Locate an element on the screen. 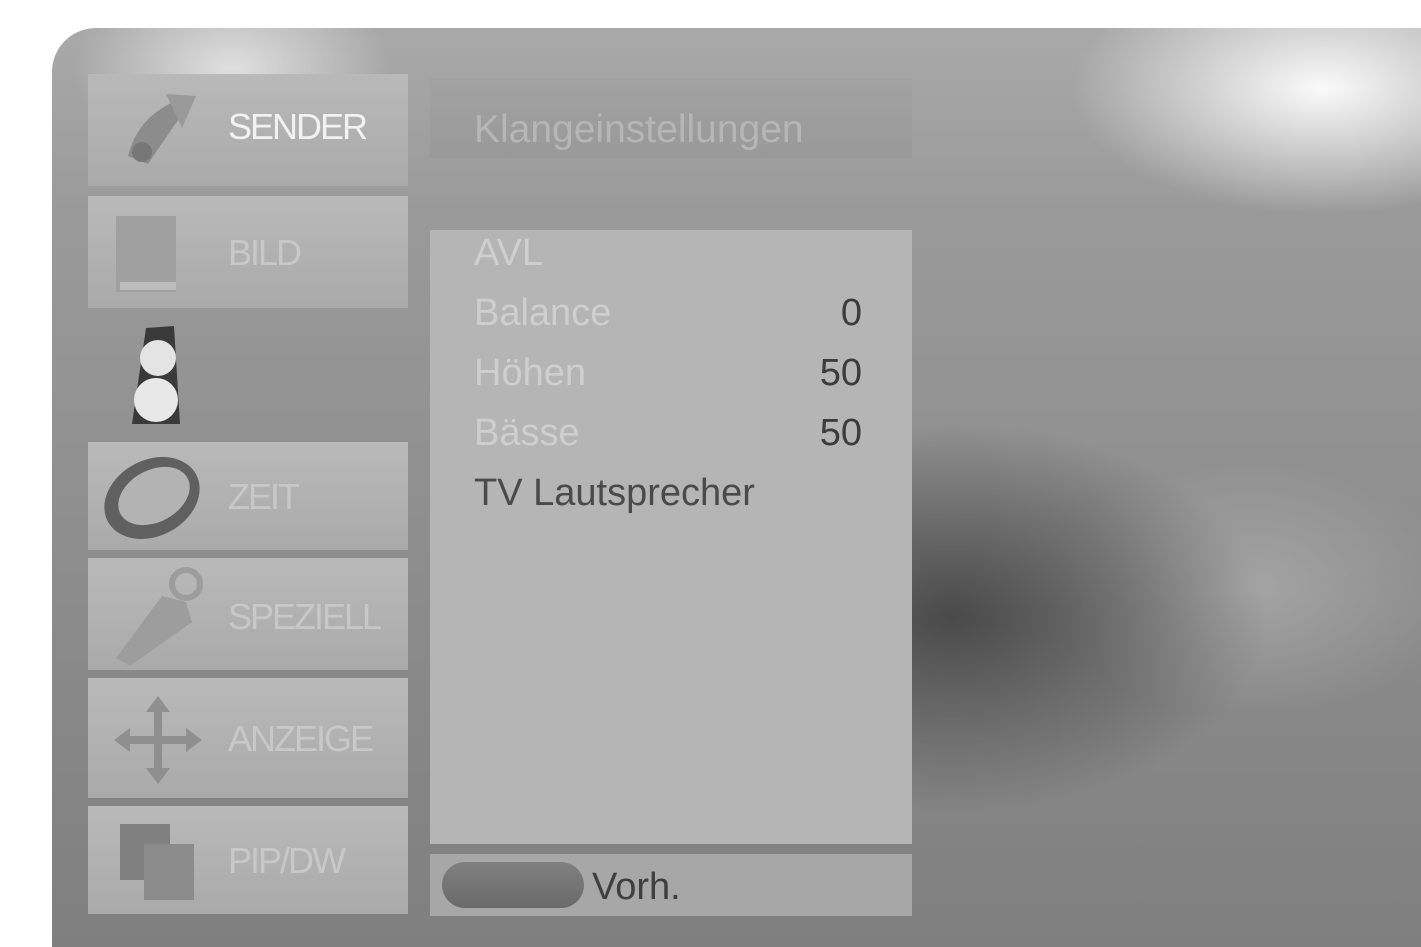 Image resolution: width=1421 pixels, height=947 pixels. menu-item-audio is located at coordinates (248, 376).